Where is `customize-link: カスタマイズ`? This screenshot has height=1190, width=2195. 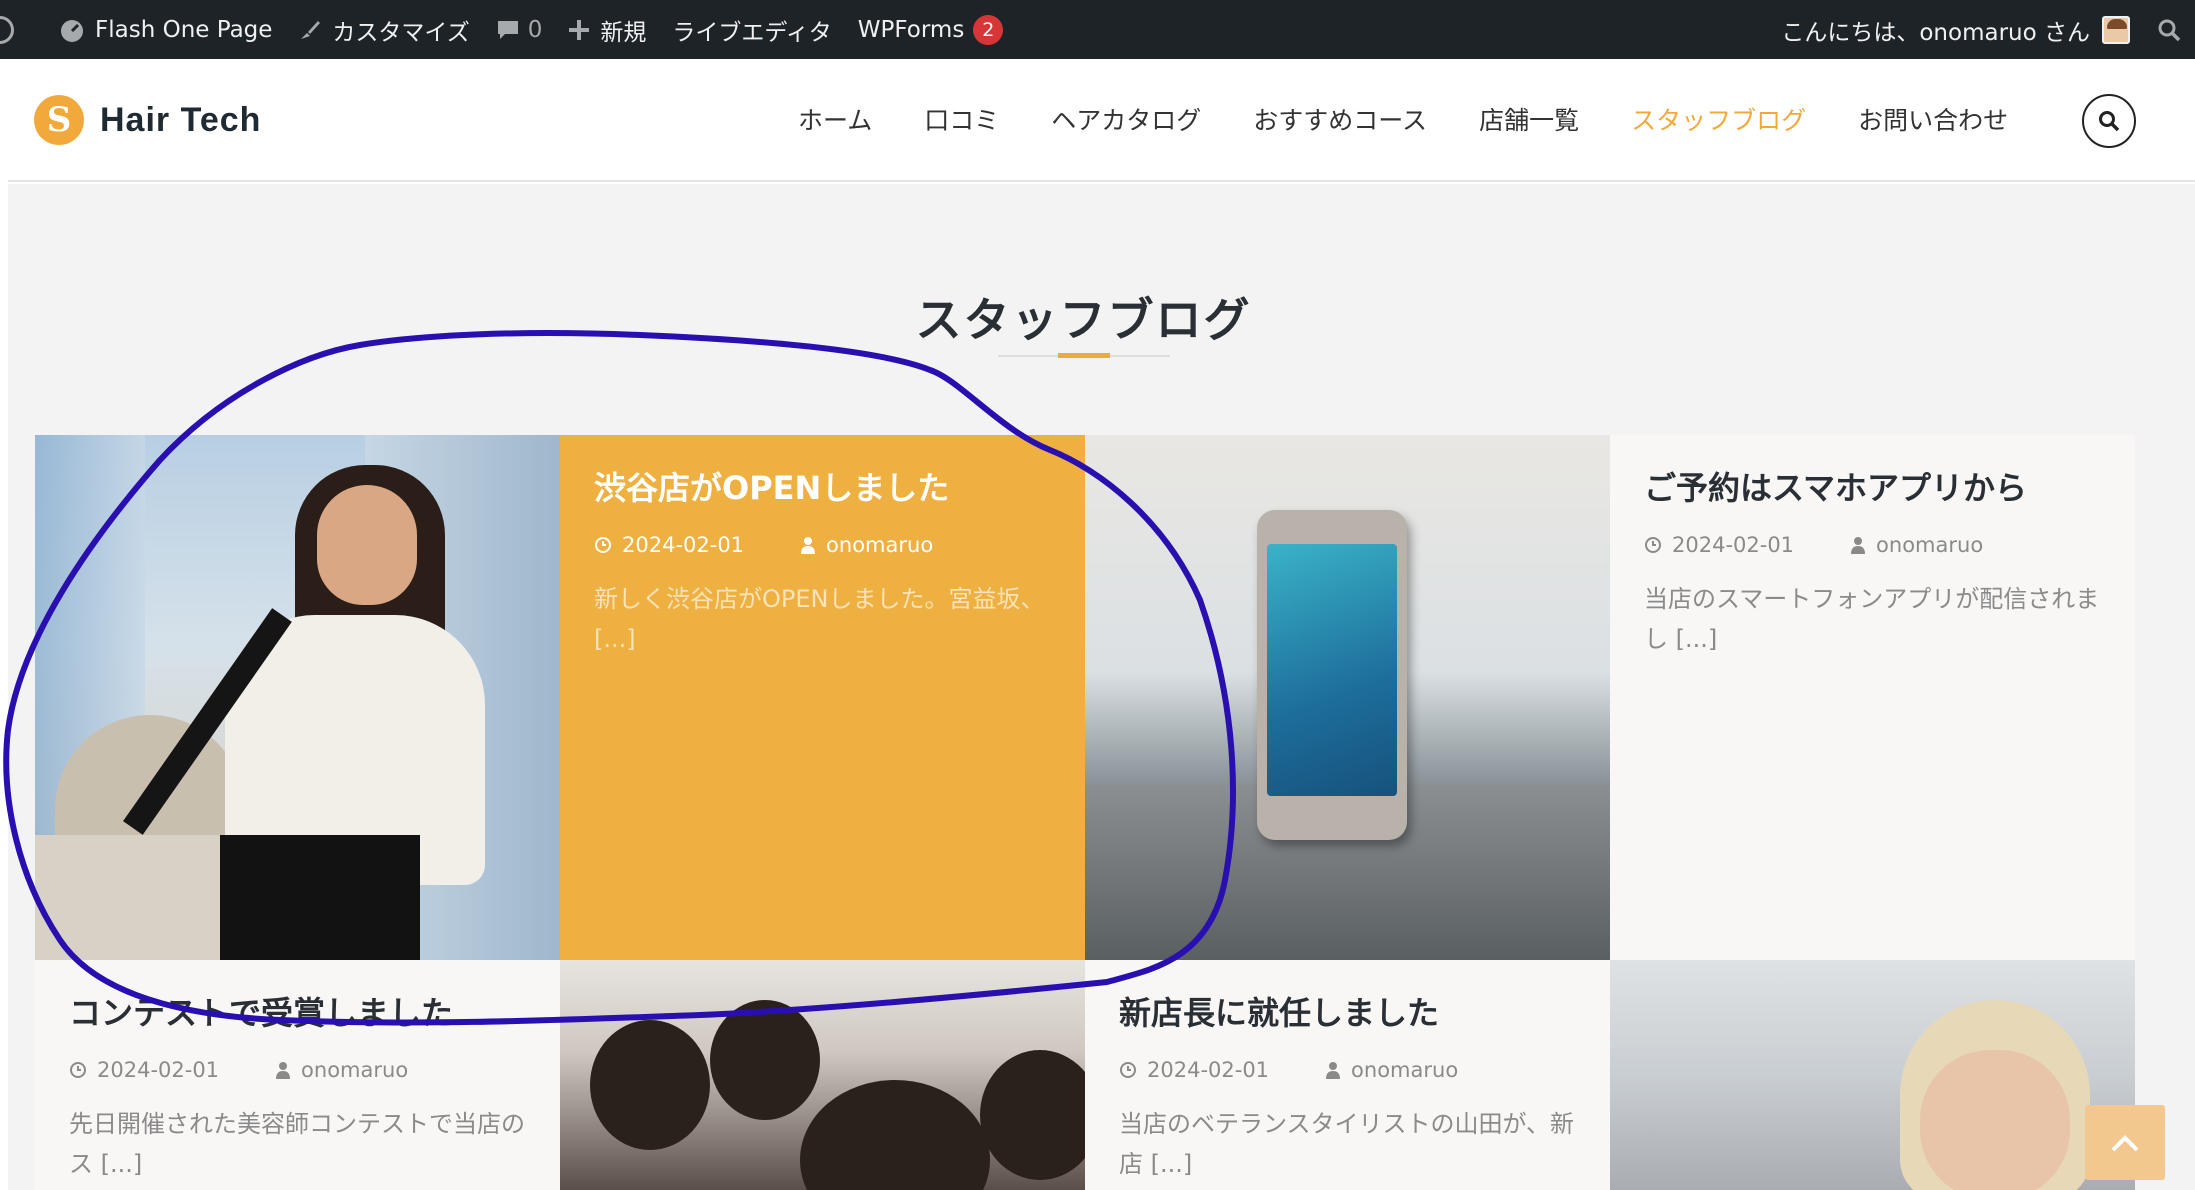
customize-link: カスタマイズ is located at coordinates (383, 29).